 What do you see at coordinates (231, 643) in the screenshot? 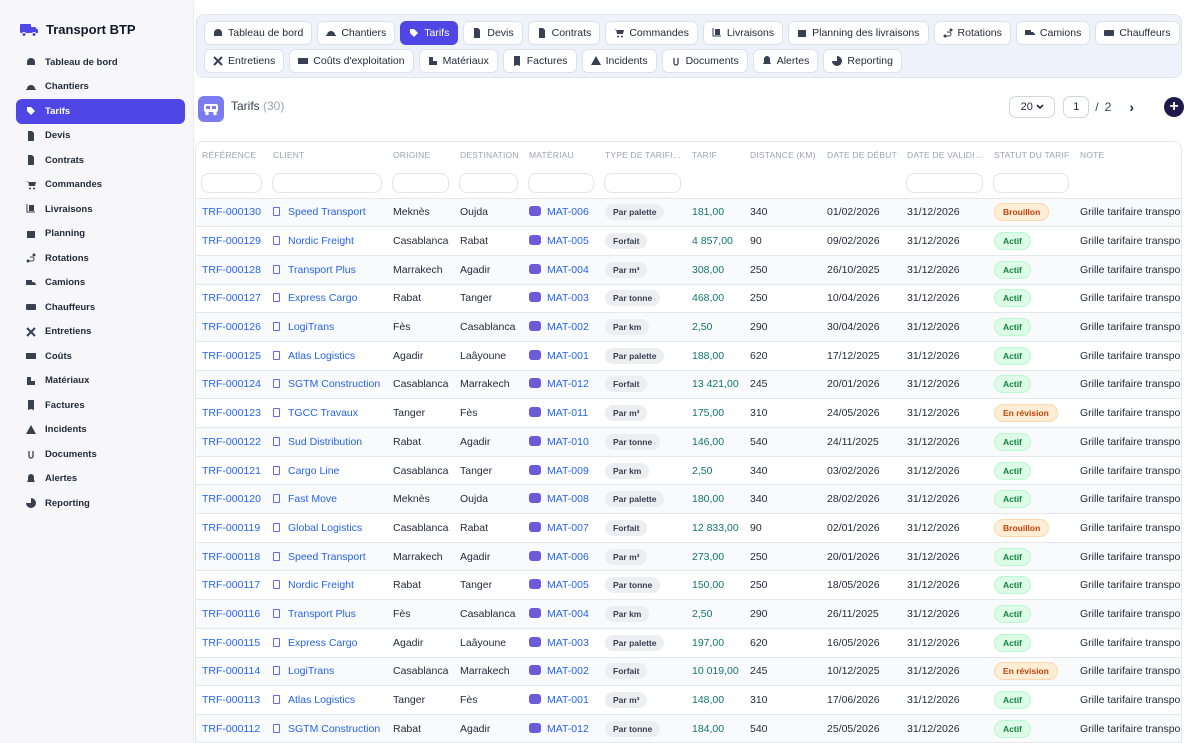
I see `reference-link: TRF-000115` at bounding box center [231, 643].